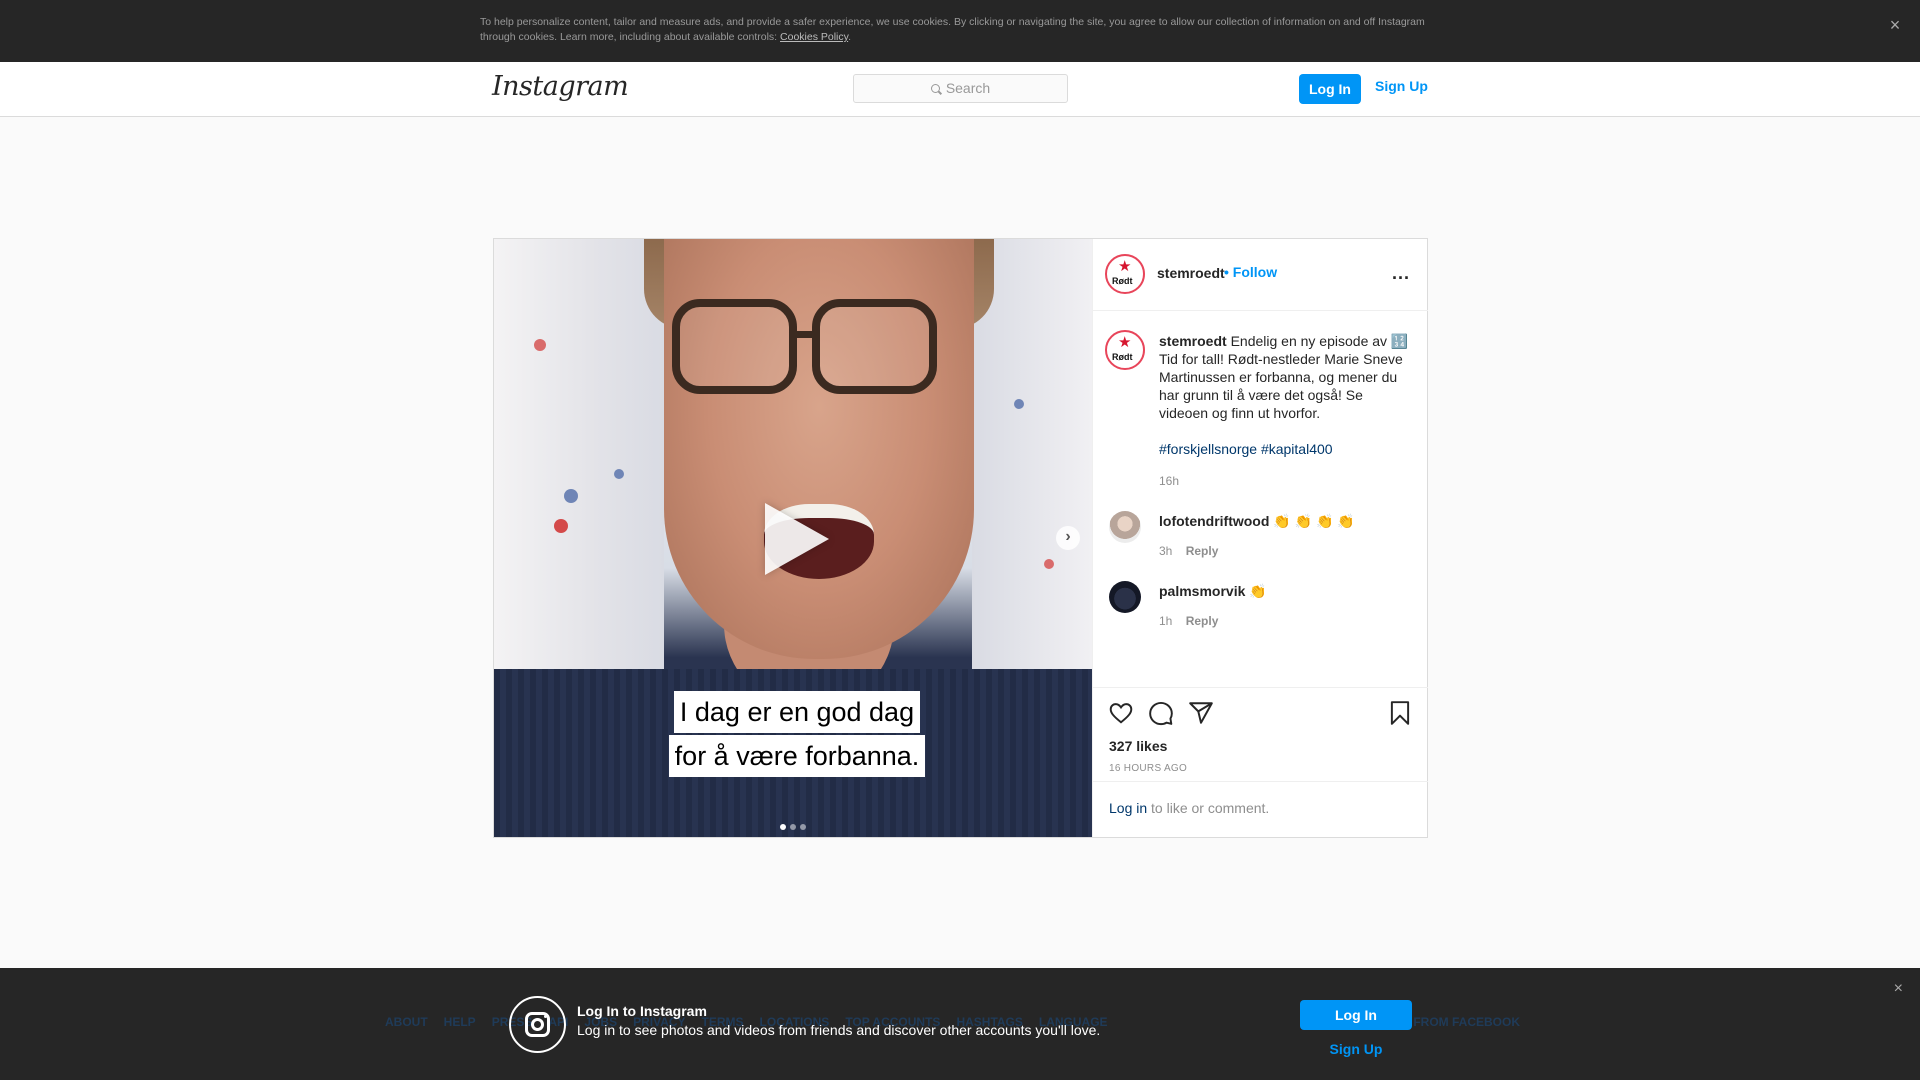 This screenshot has height=1080, width=1920. Describe the element at coordinates (1286, 449) in the screenshot. I see `hashtags: #forskjellsnorge #kapital400` at that location.